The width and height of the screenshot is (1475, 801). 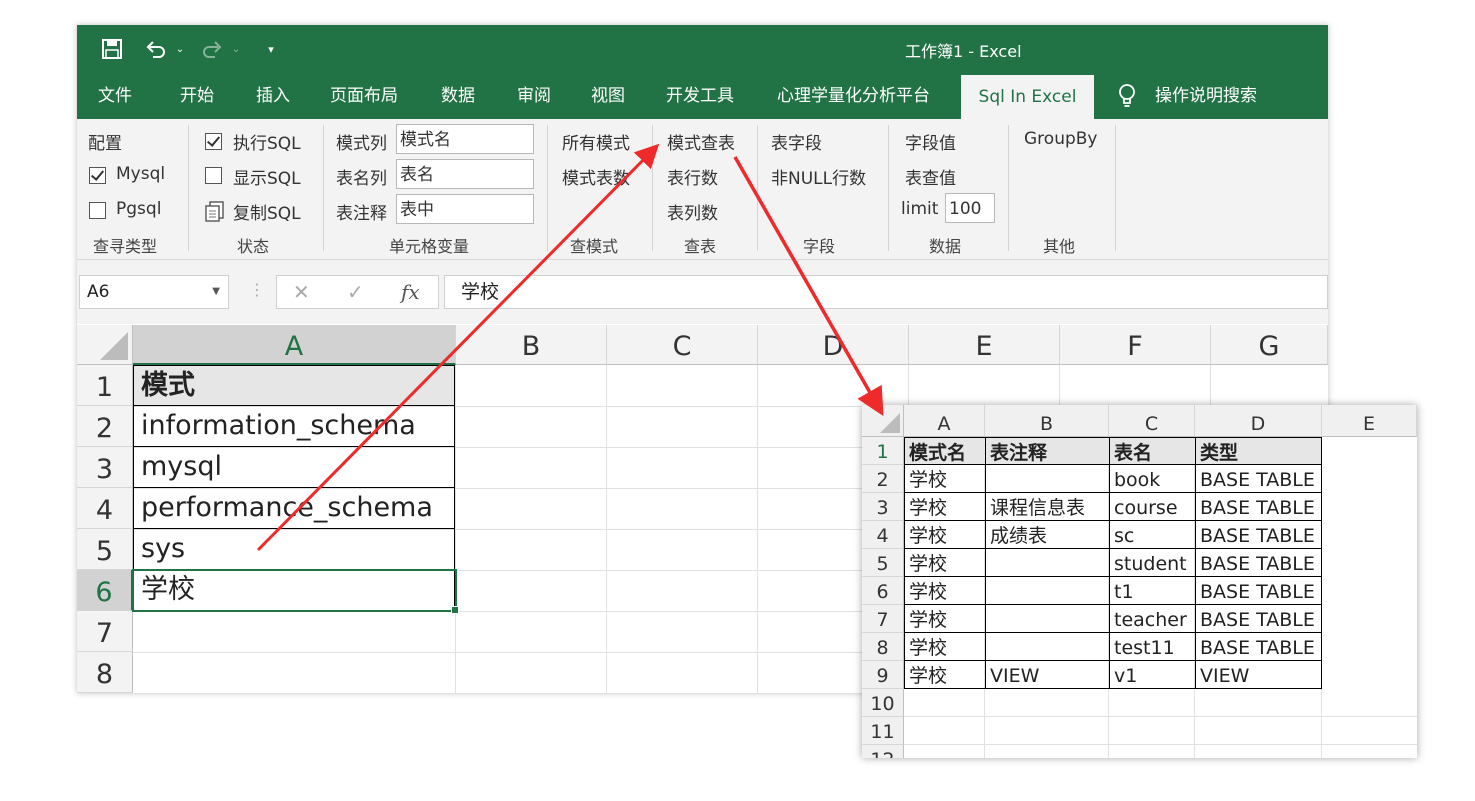 I want to click on group-by-button: GroupBy, so click(x=1060, y=139).